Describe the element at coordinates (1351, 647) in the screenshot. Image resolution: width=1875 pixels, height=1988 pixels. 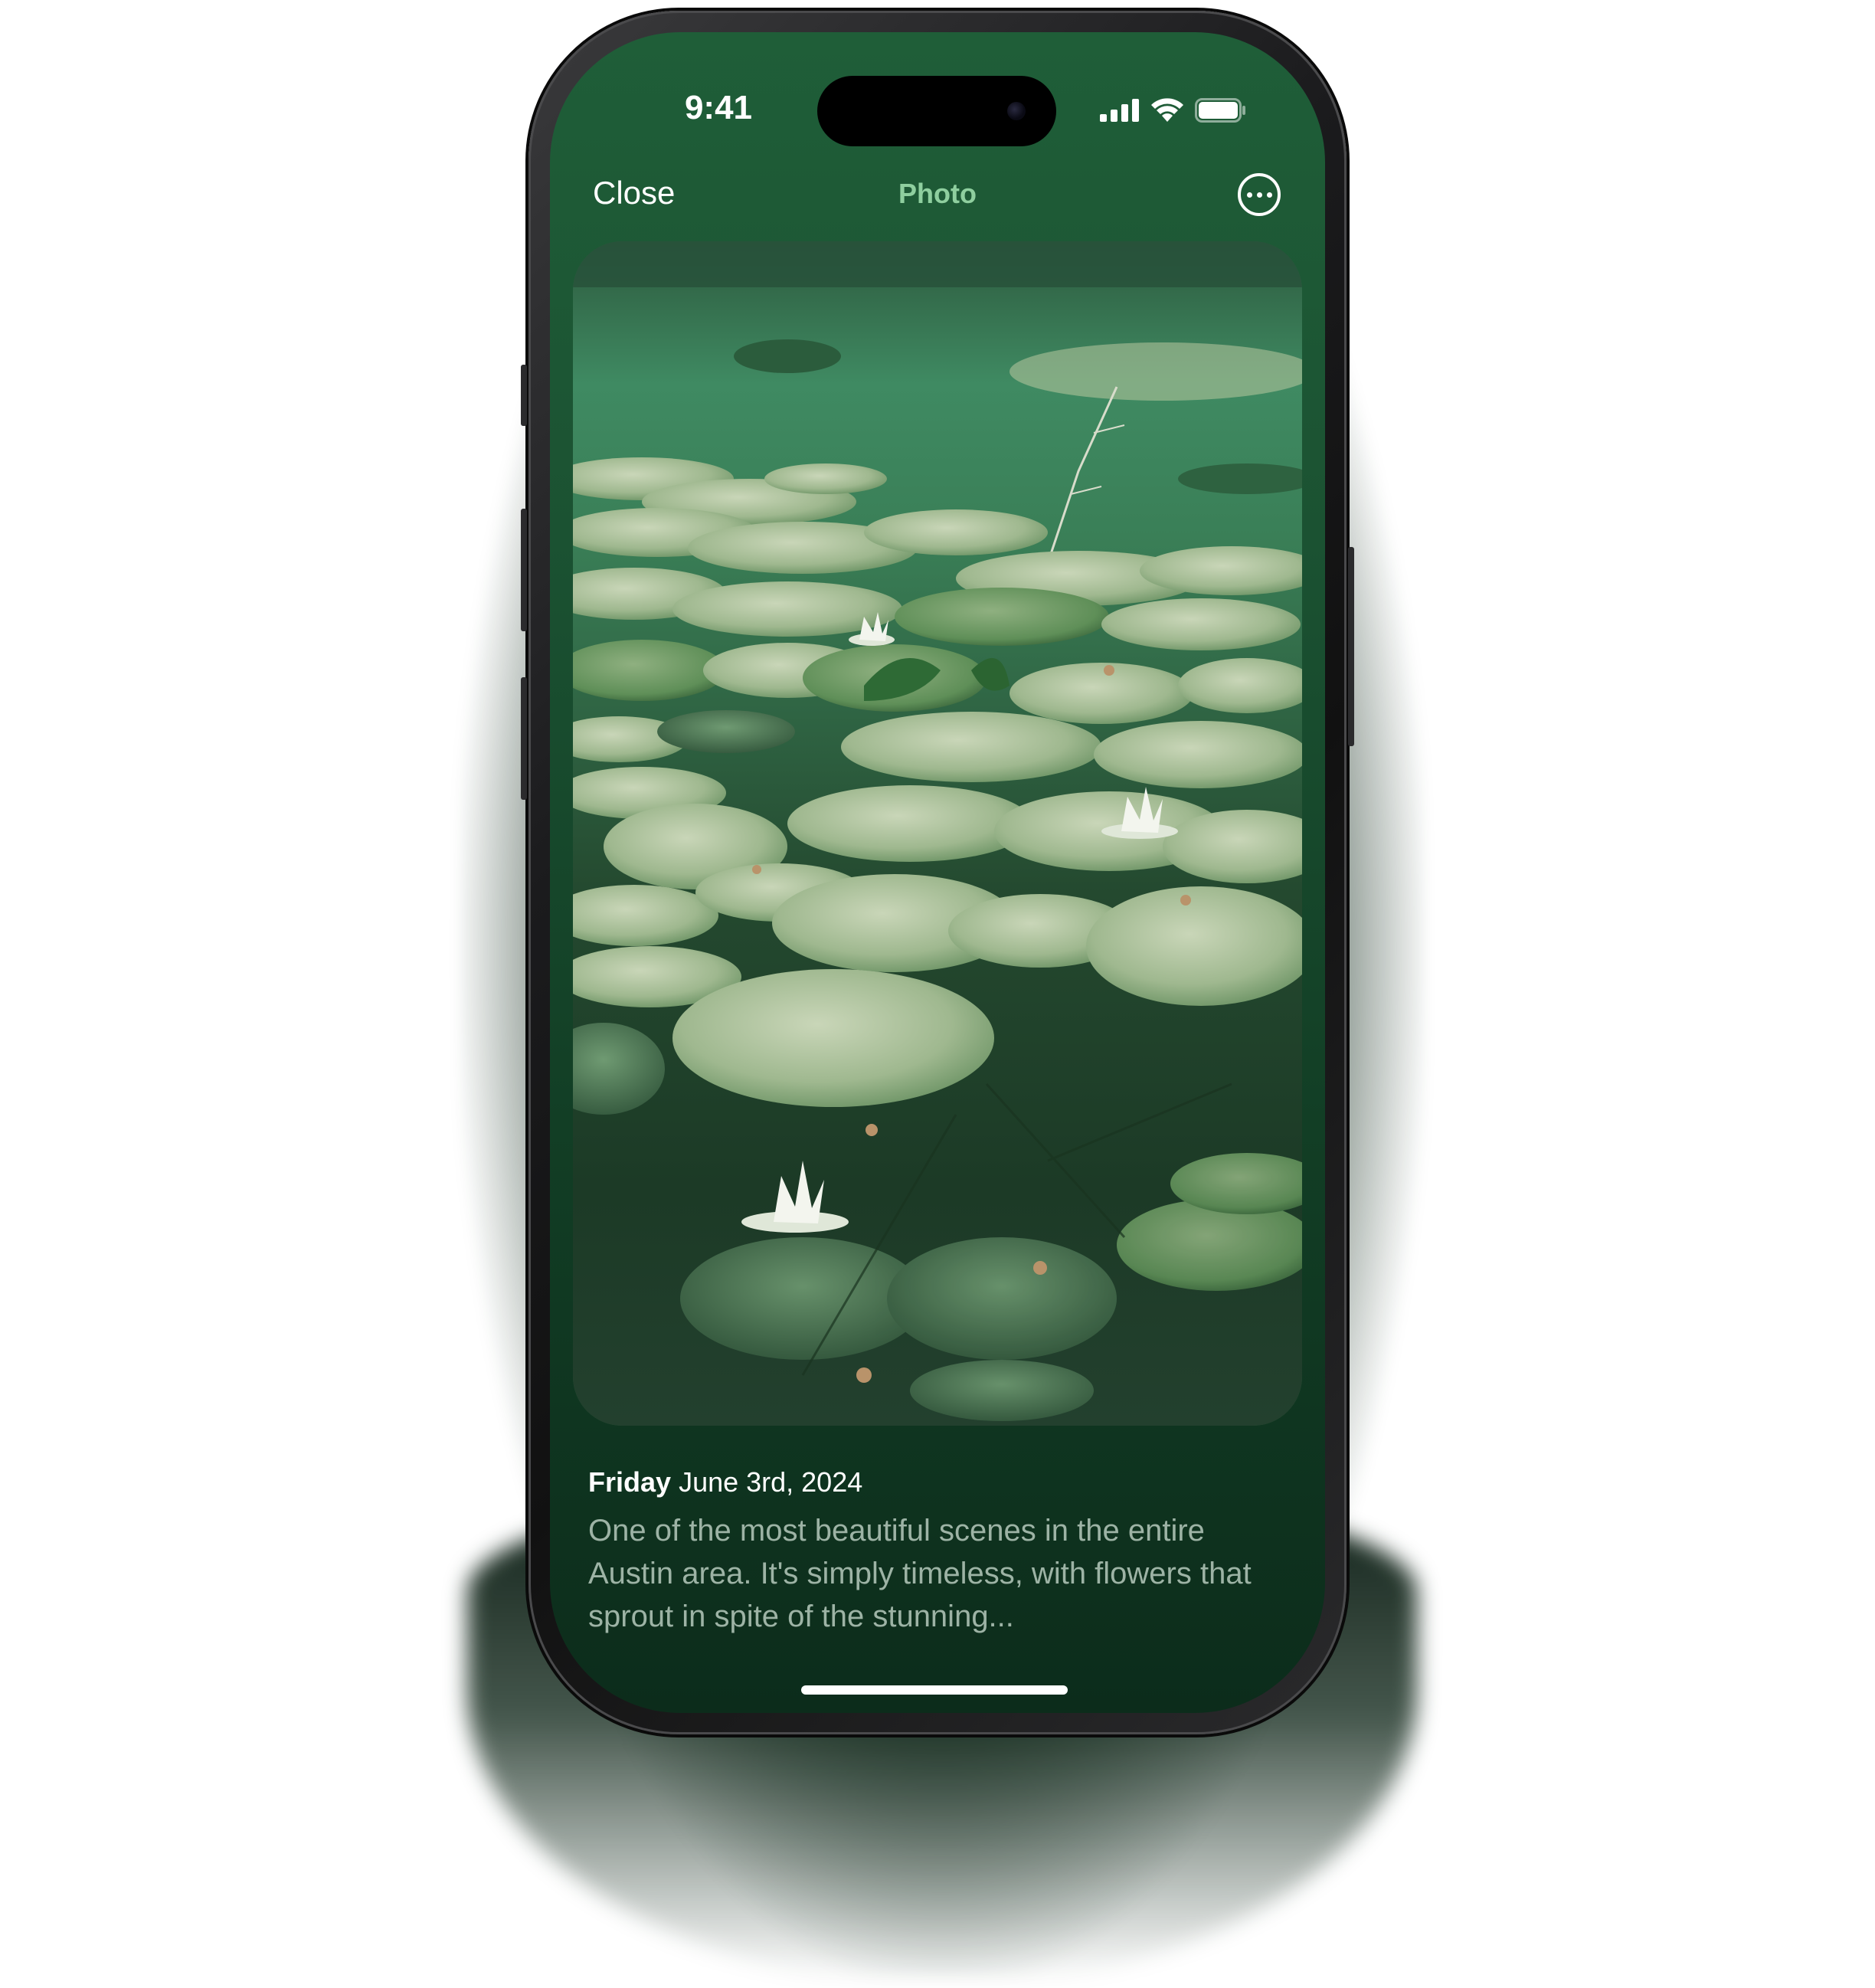
I see `power-button` at that location.